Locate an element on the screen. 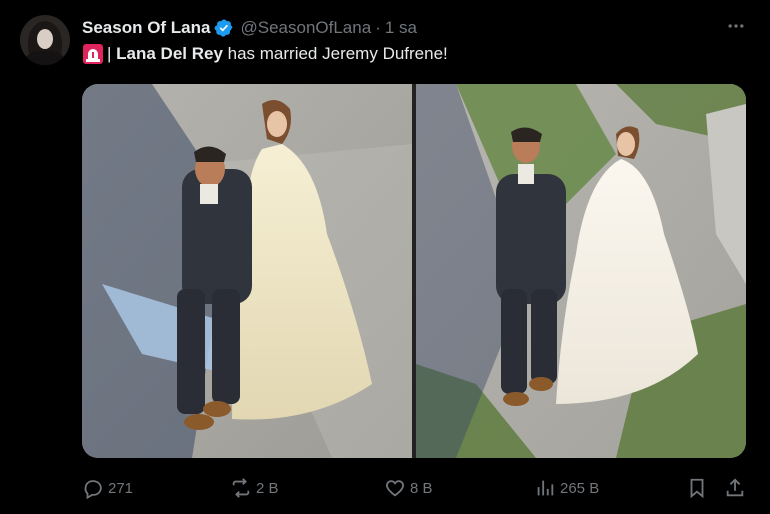 The image size is (770, 514). avatar is located at coordinates (45, 40).